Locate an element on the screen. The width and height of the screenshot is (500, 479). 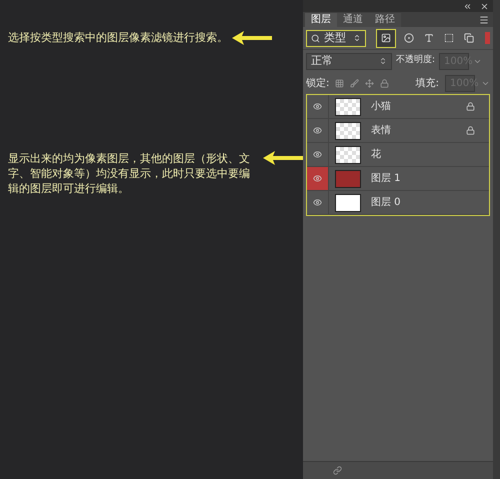
shape-filter-icon is located at coordinates (449, 38).